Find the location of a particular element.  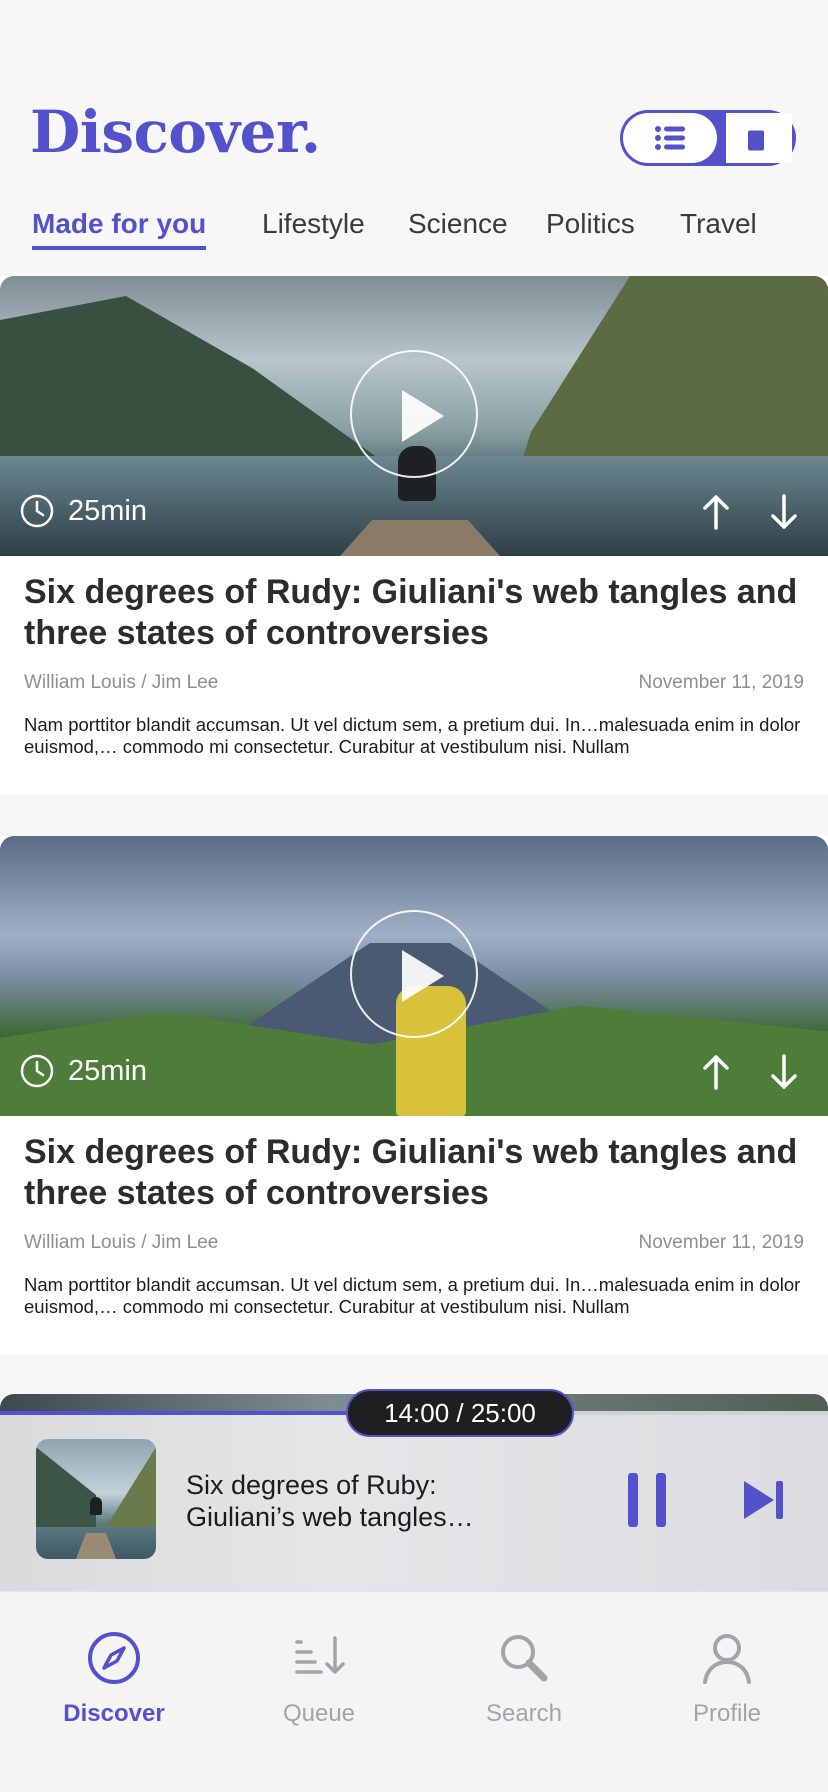

pause-icon is located at coordinates (633, 1500).